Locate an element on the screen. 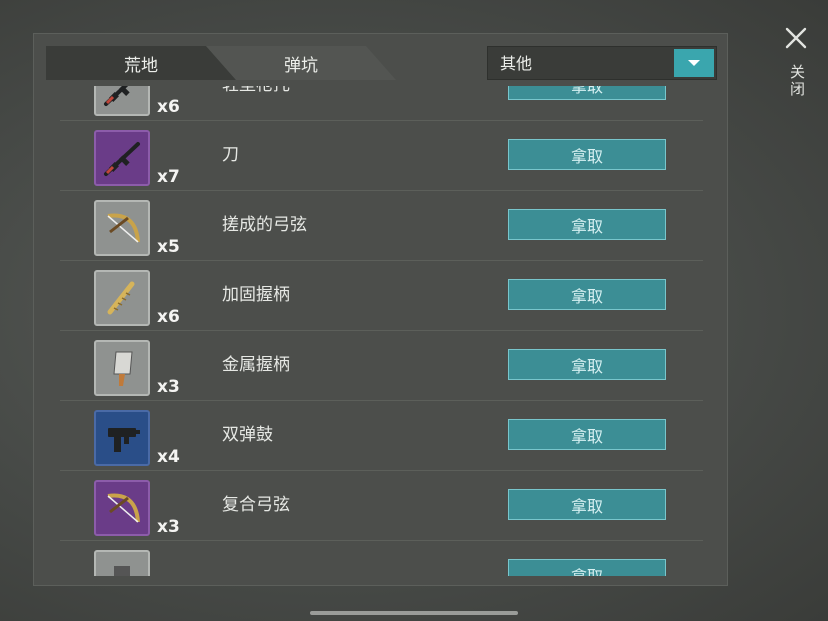 The image size is (828, 621). list-item: x6 加固握柄 拿取 is located at coordinates (381, 296).